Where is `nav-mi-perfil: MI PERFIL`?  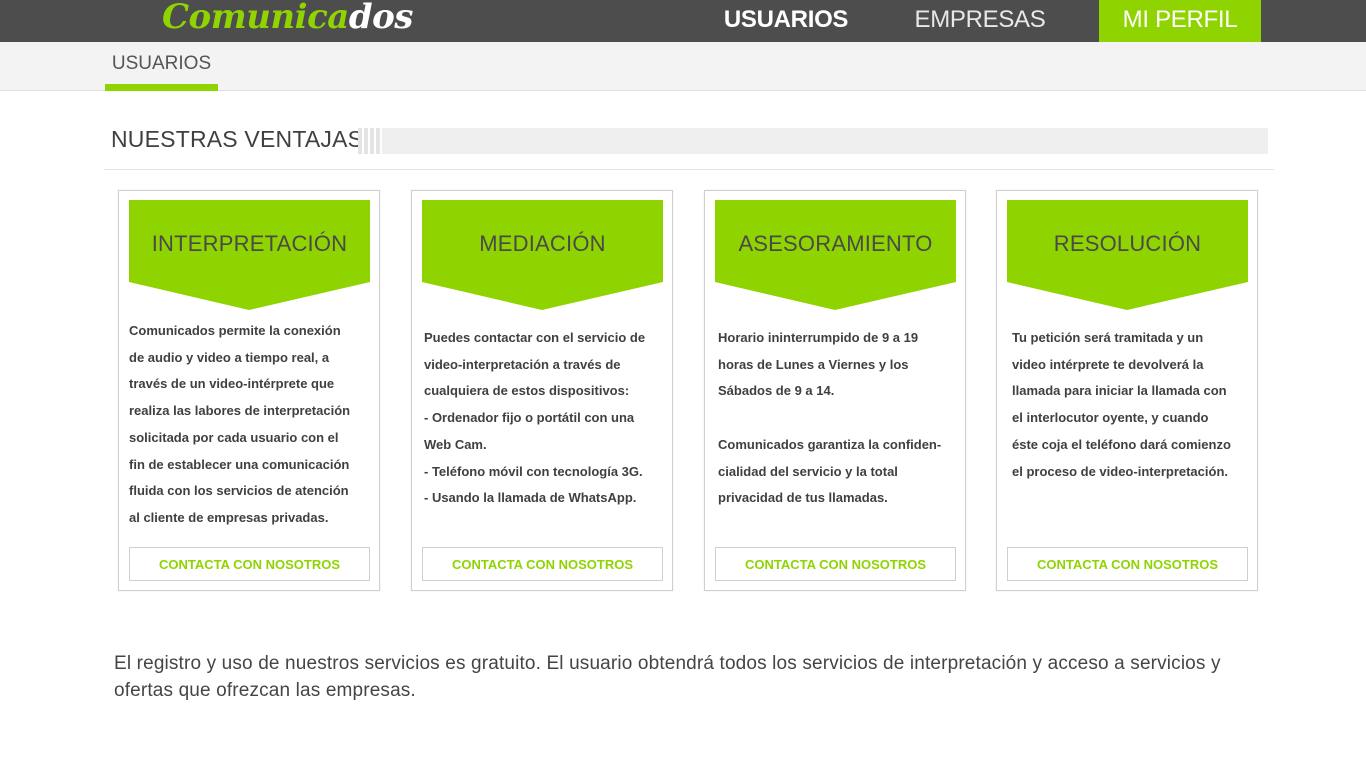 nav-mi-perfil: MI PERFIL is located at coordinates (1180, 21).